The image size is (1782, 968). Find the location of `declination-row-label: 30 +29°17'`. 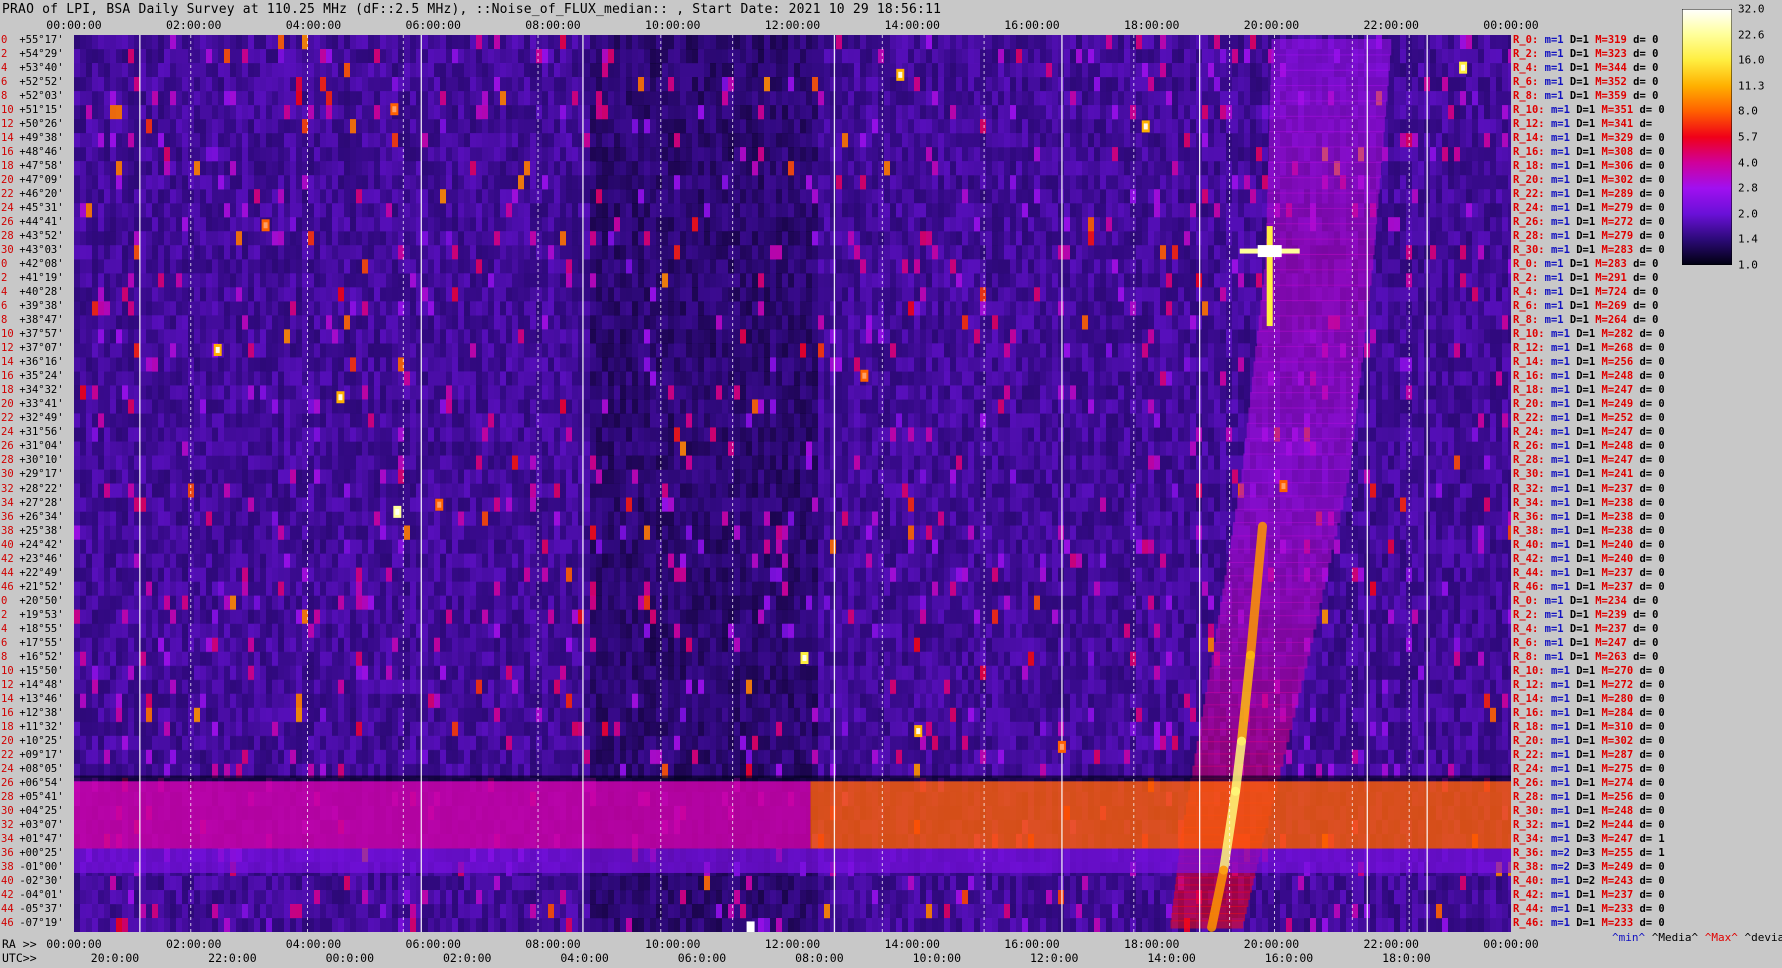

declination-row-label: 30 +29°17' is located at coordinates (32, 474).